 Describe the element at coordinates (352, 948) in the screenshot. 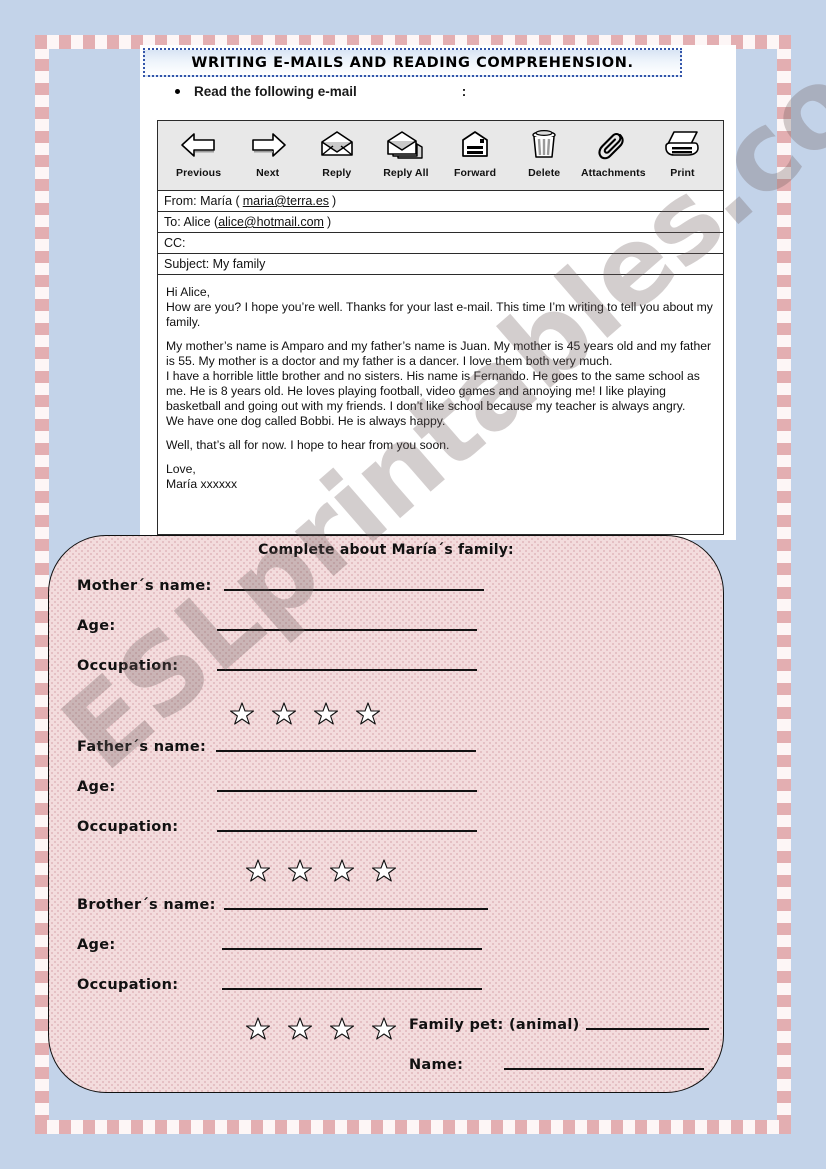

I see `answer-line-brother-age` at that location.